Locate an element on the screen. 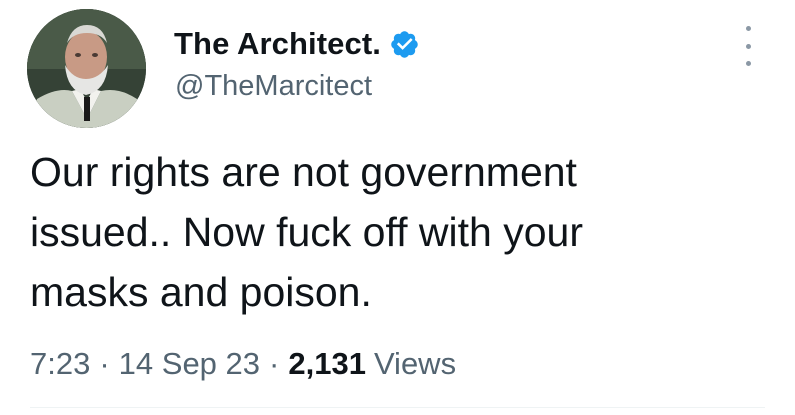  tweet-date: 14 Sep 23 is located at coordinates (189, 364).